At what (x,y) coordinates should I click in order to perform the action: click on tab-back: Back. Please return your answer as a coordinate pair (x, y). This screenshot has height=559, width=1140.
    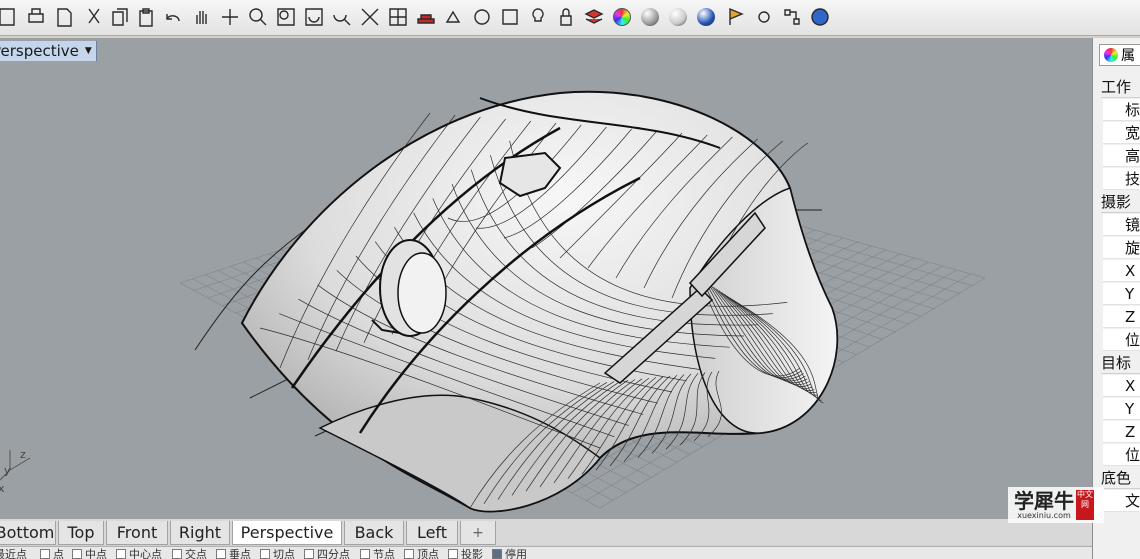
    Looking at the image, I should click on (374, 533).